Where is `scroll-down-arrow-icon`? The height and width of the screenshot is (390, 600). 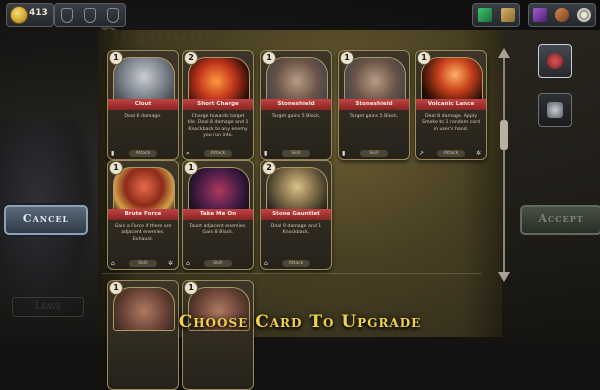
scroll-down-arrow-icon is located at coordinates (504, 277).